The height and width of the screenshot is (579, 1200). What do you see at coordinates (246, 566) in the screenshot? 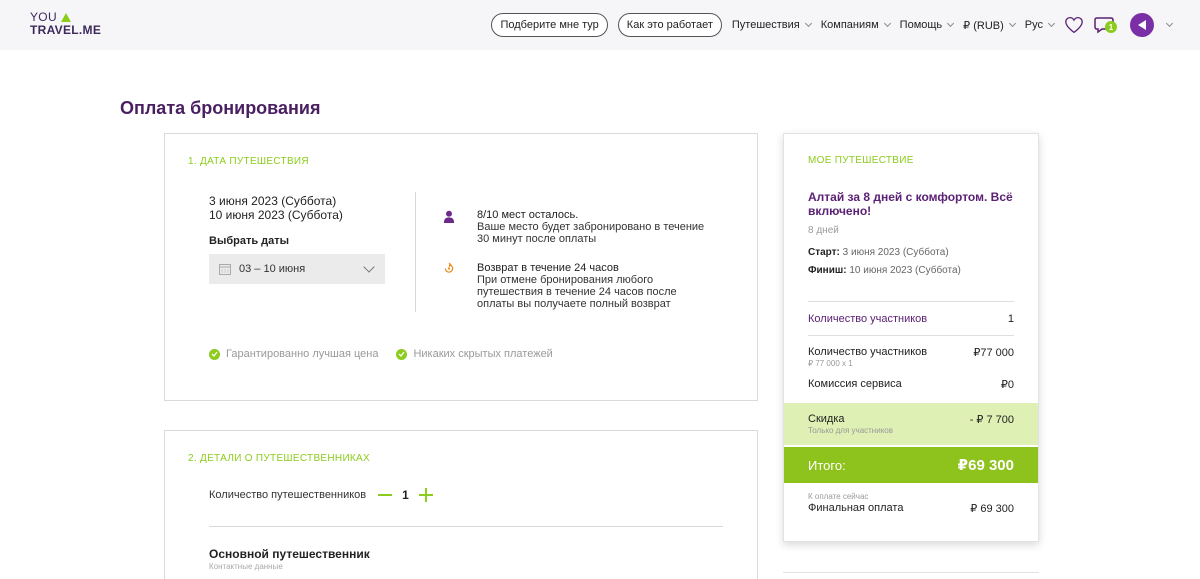
I see `main-traveler-subtitle: Контактные данные` at bounding box center [246, 566].